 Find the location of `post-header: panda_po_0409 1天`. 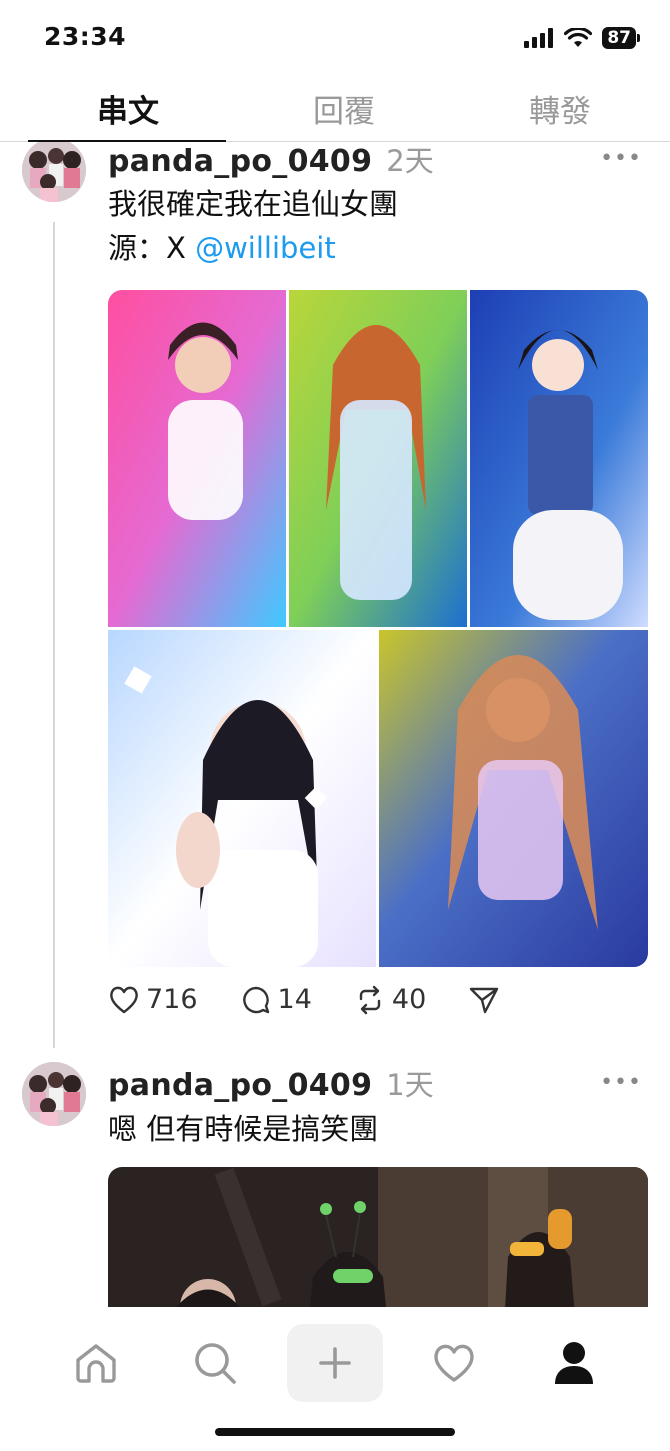

post-header: panda_po_0409 1天 is located at coordinates (271, 1083).